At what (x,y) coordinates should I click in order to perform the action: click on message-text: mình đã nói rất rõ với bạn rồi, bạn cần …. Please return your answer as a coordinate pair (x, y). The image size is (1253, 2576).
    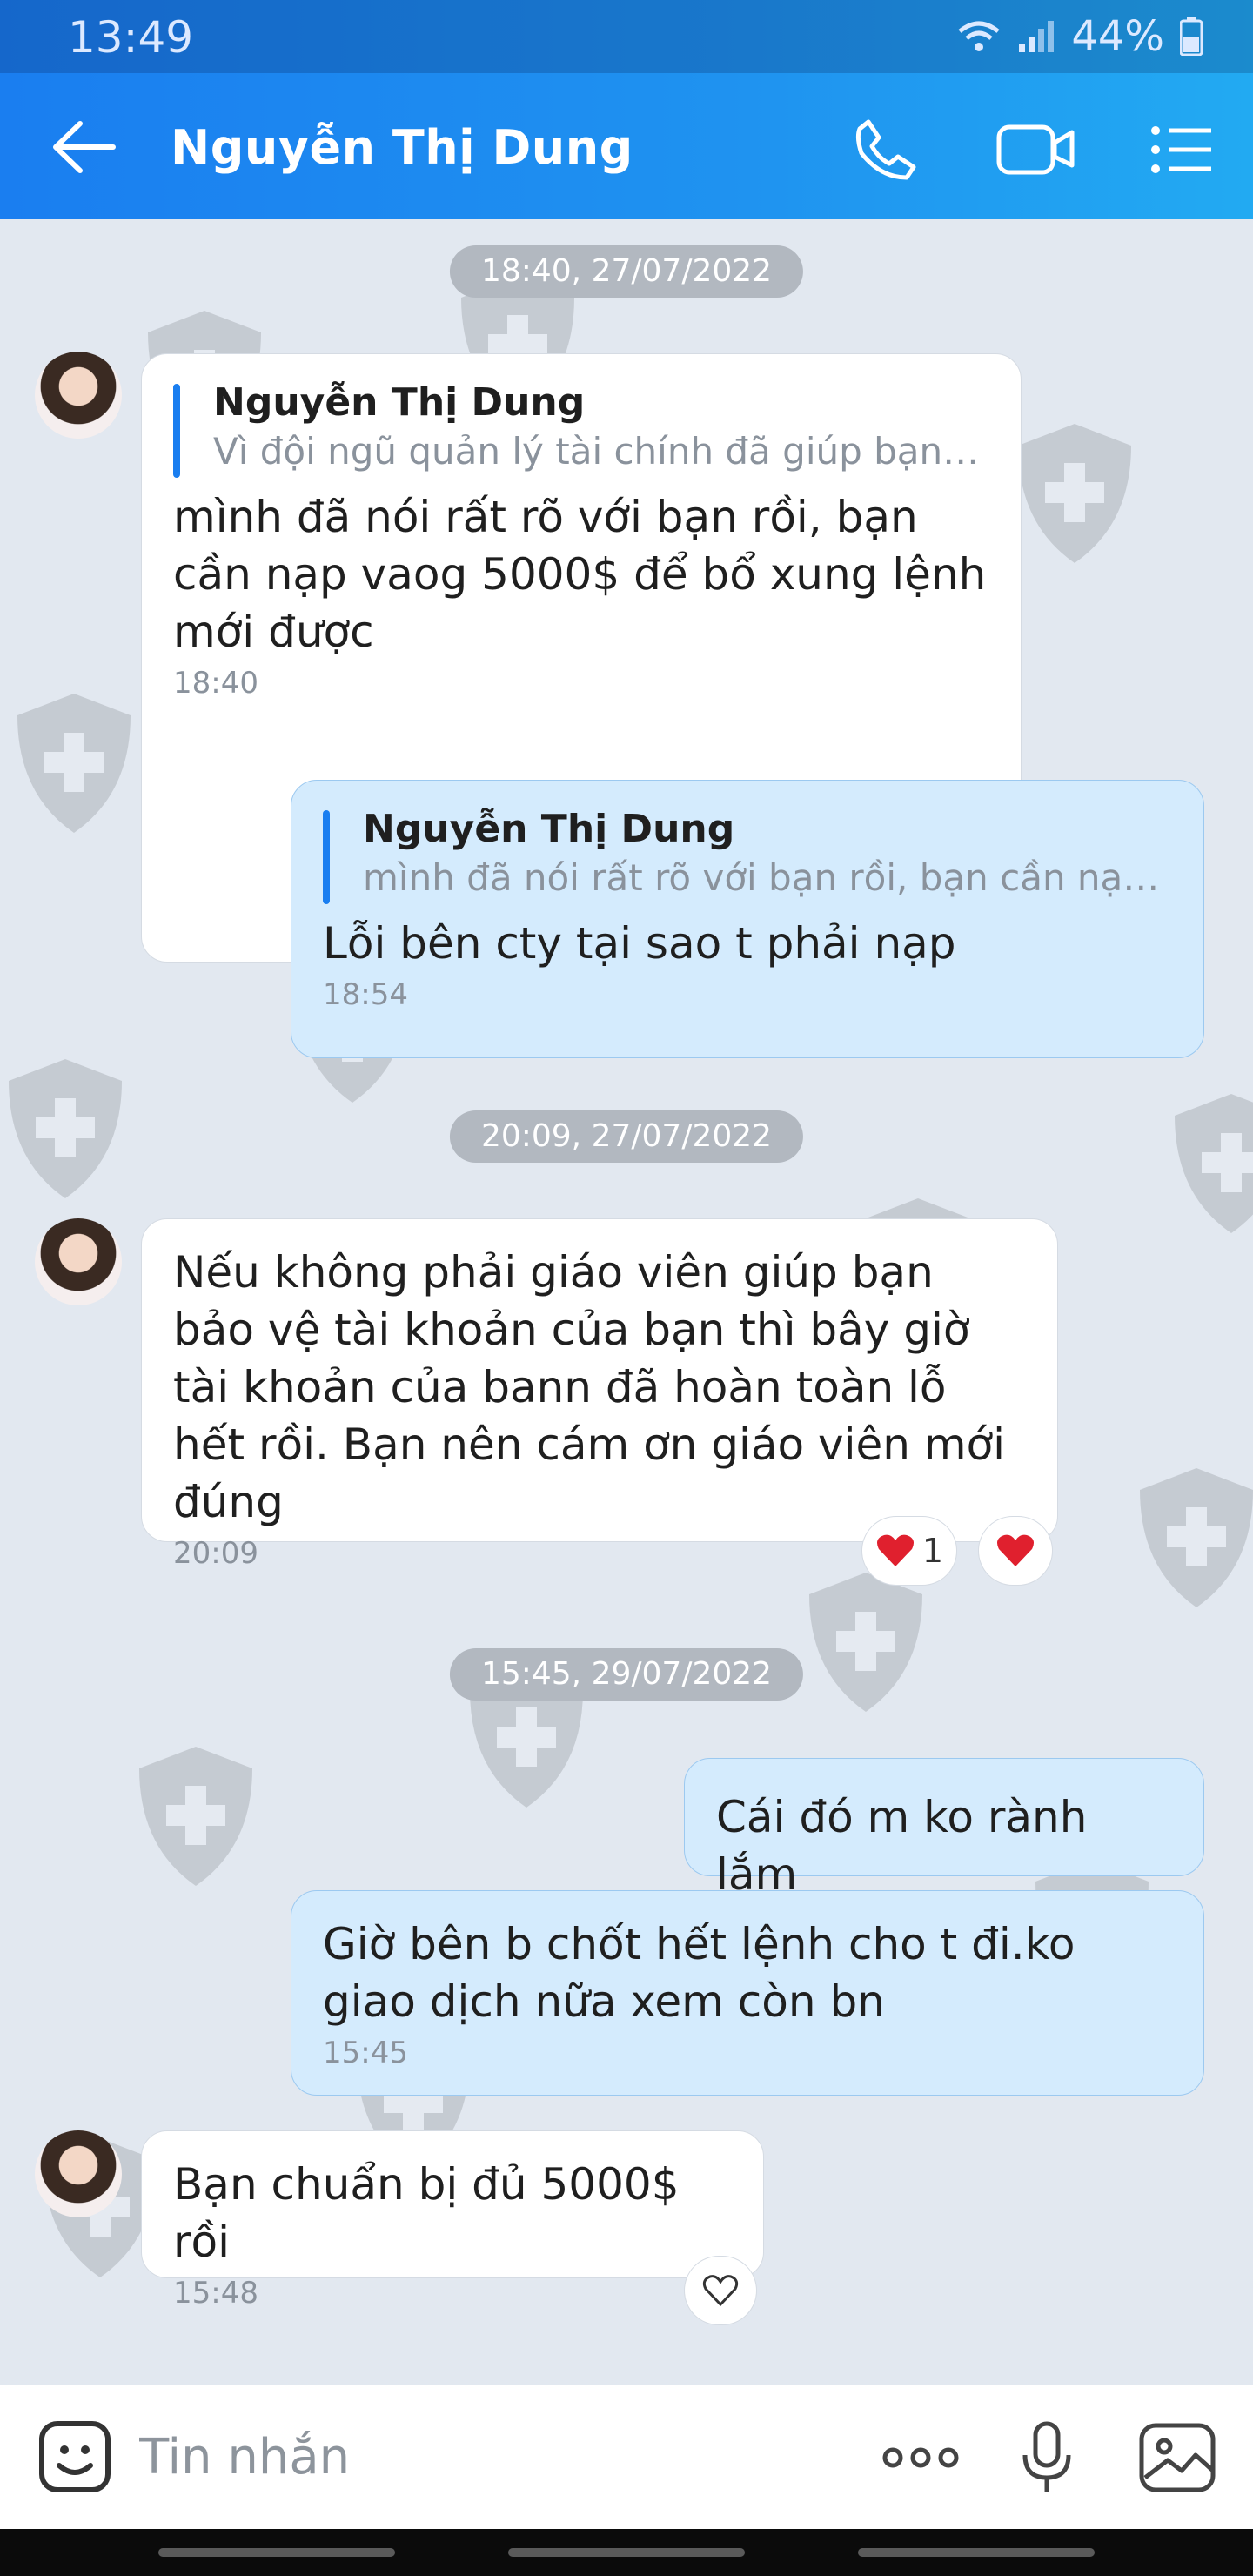
    Looking at the image, I should click on (580, 574).